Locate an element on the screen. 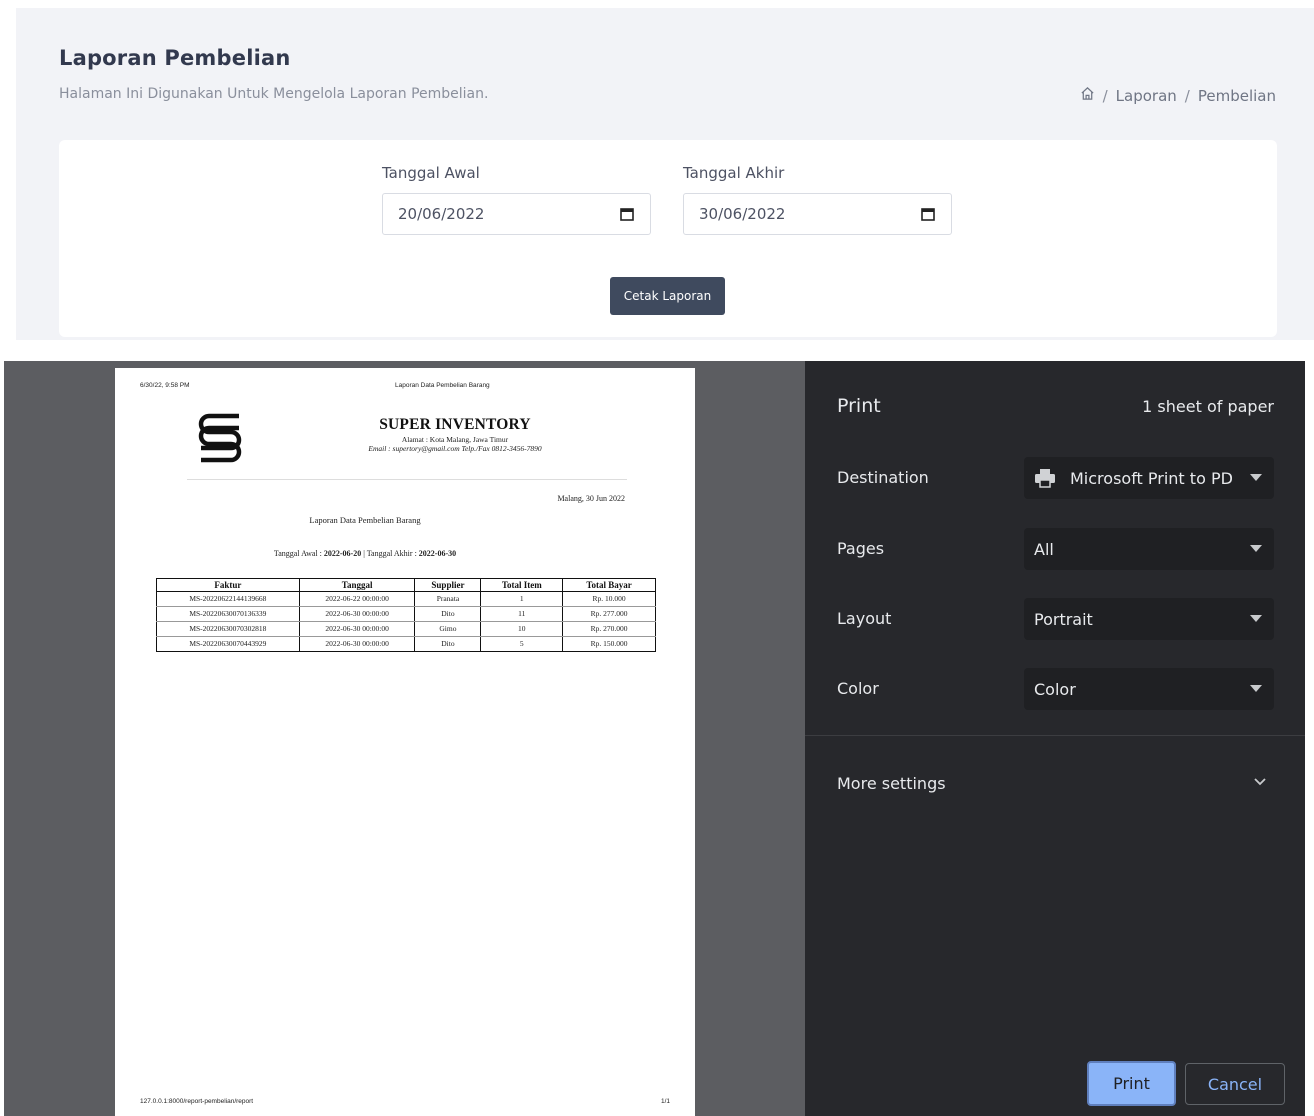  column-header: Tanggal is located at coordinates (357, 585).